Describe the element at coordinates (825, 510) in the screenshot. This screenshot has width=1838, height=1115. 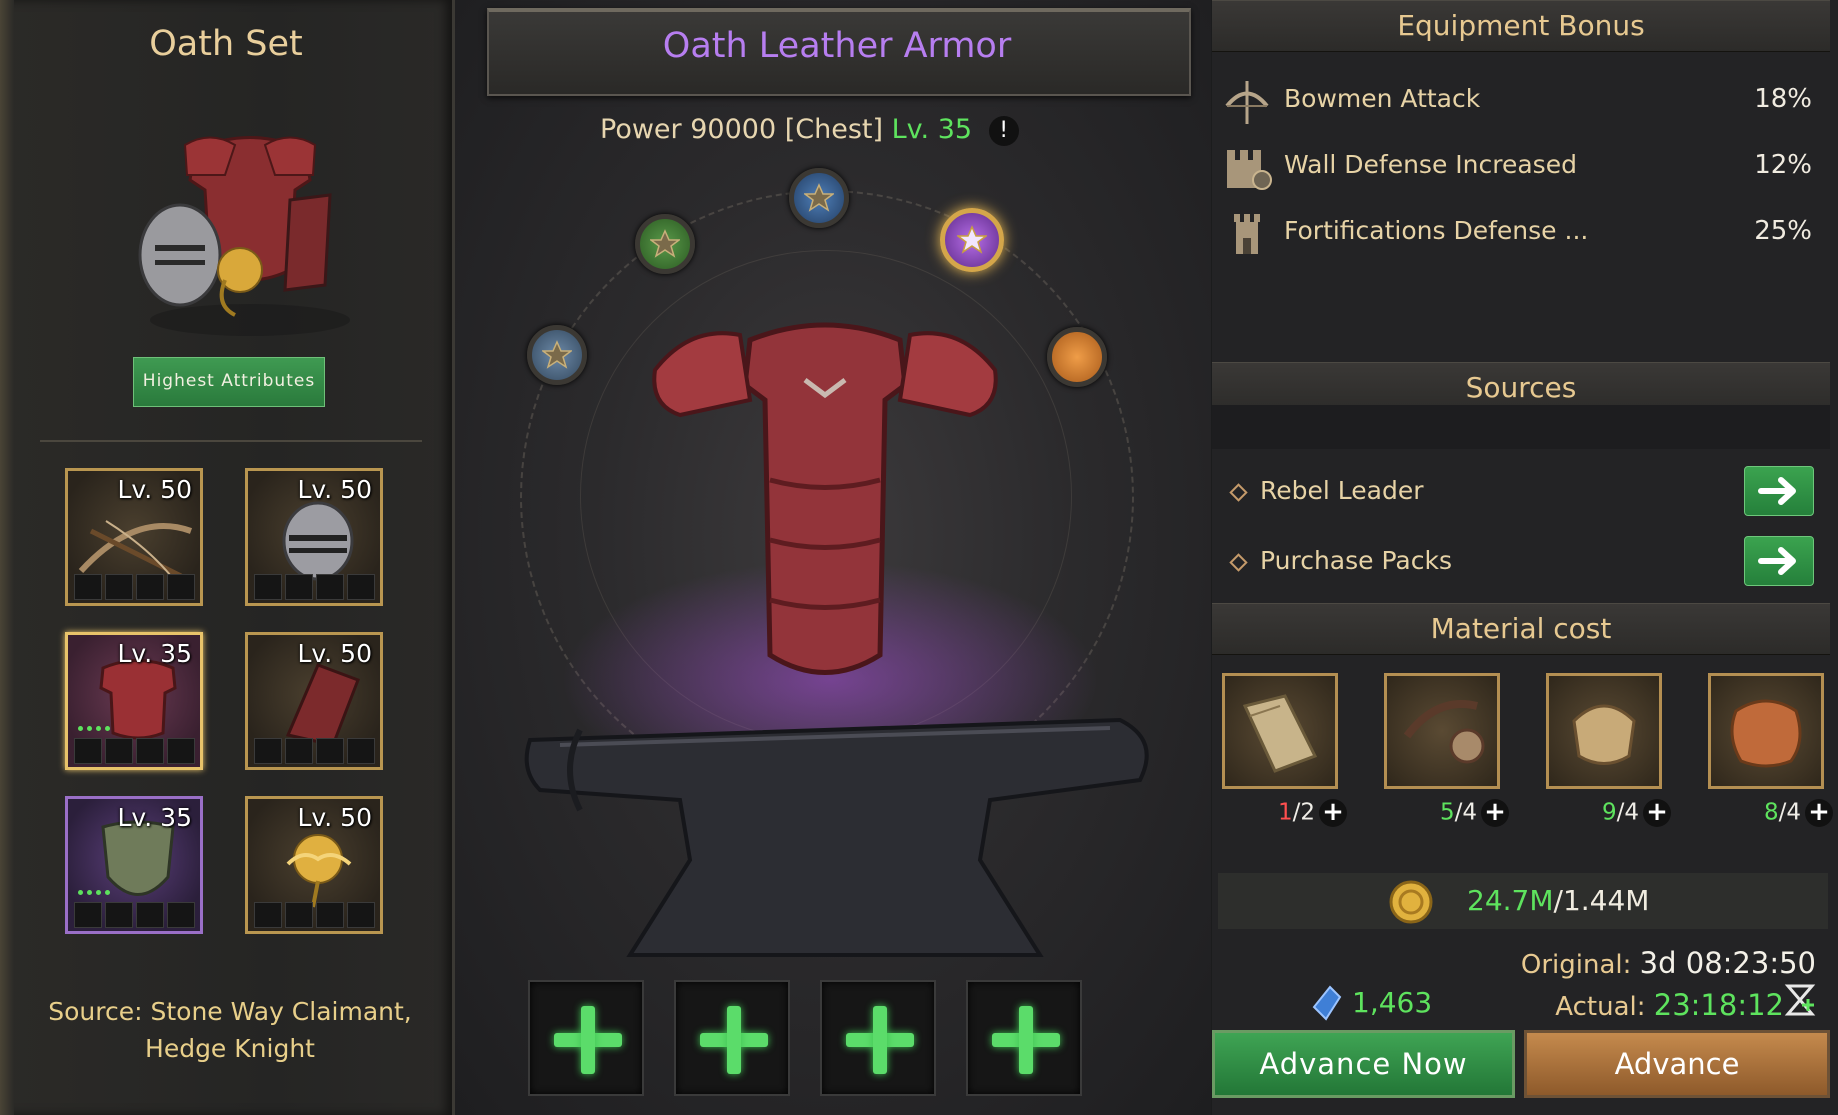
I see `chest-armor-image` at that location.